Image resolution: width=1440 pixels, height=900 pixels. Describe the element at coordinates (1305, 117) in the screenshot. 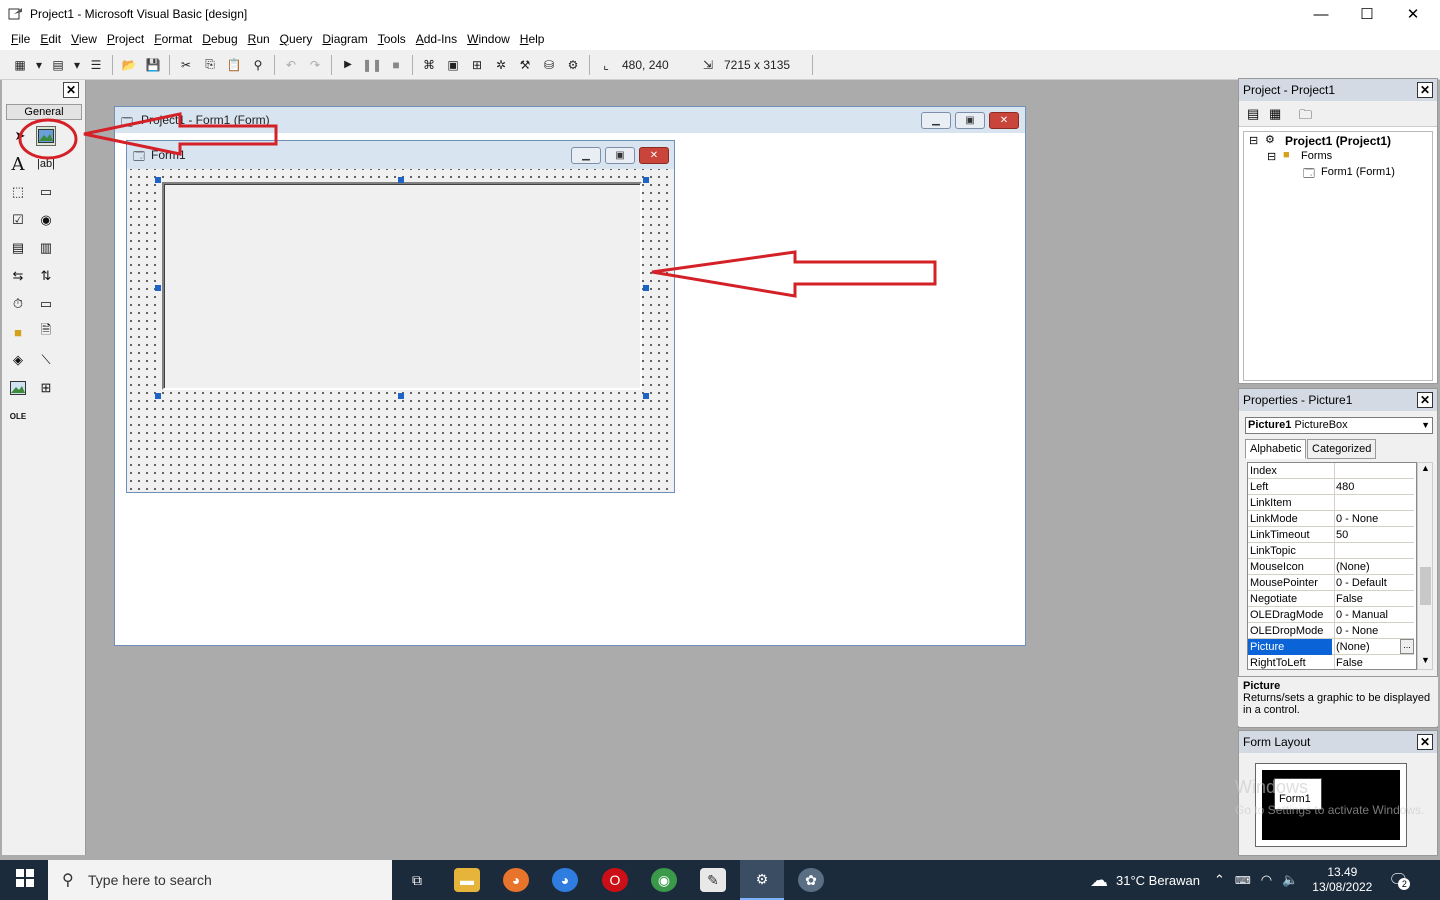

I see `toggle-folders-icon: 🗀` at that location.